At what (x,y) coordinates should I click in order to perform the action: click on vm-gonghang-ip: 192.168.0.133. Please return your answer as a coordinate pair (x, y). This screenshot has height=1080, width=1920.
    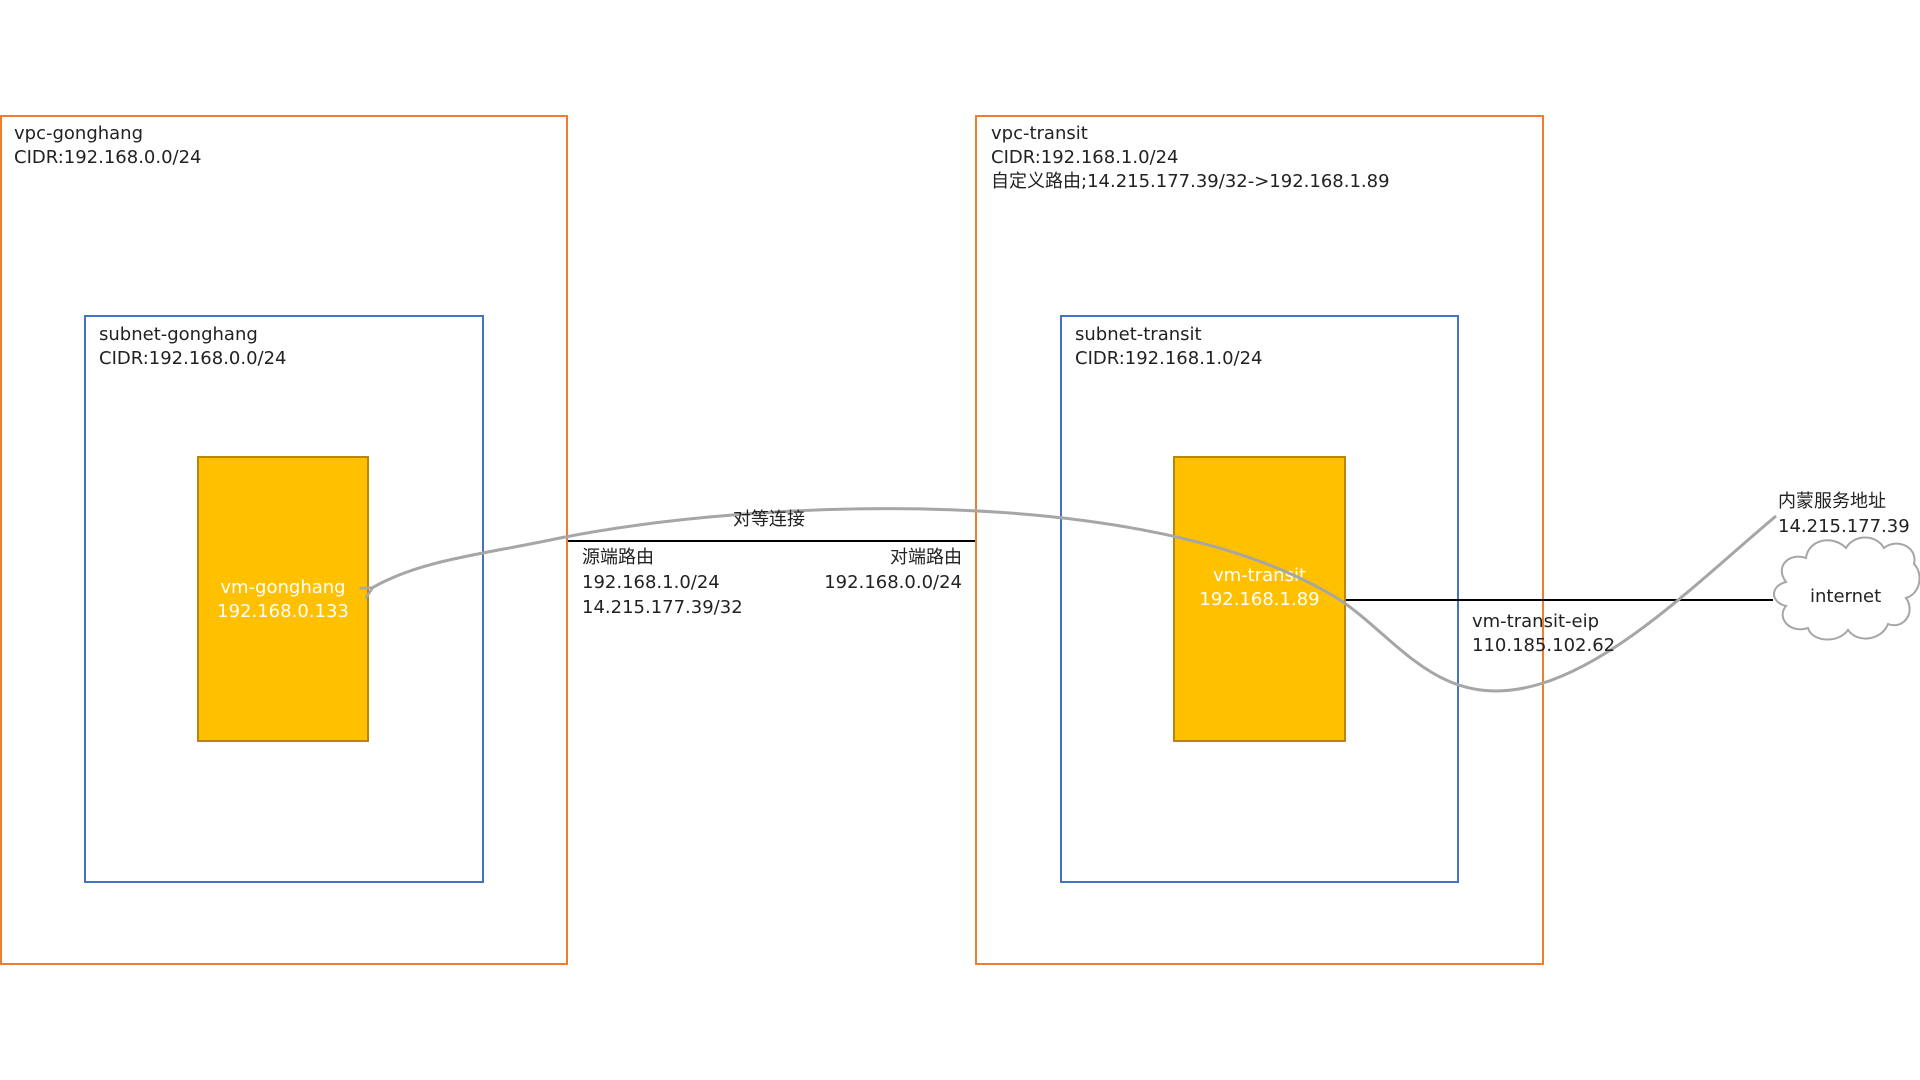
    Looking at the image, I should click on (283, 611).